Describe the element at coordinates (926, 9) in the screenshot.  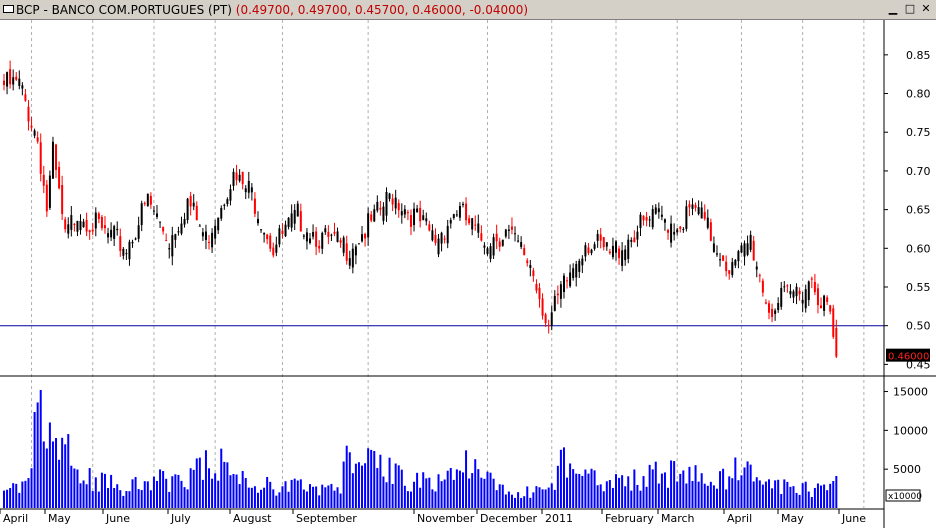
I see `close-button: ✕` at that location.